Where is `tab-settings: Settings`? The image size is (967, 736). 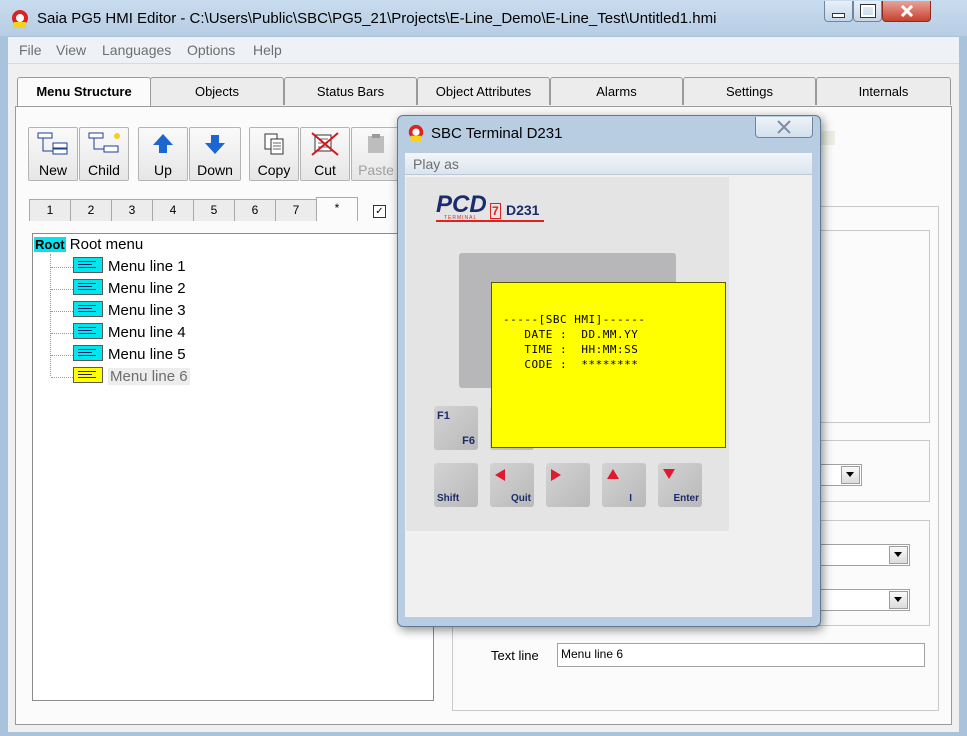
tab-settings: Settings is located at coordinates (749, 91).